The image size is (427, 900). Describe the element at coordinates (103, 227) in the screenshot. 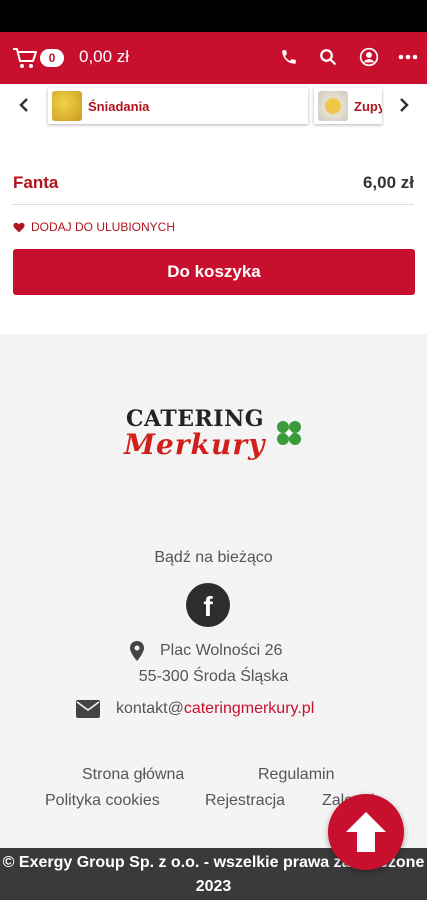

I see `favorites-label: DODAJ DO ULUBIONYCH` at that location.